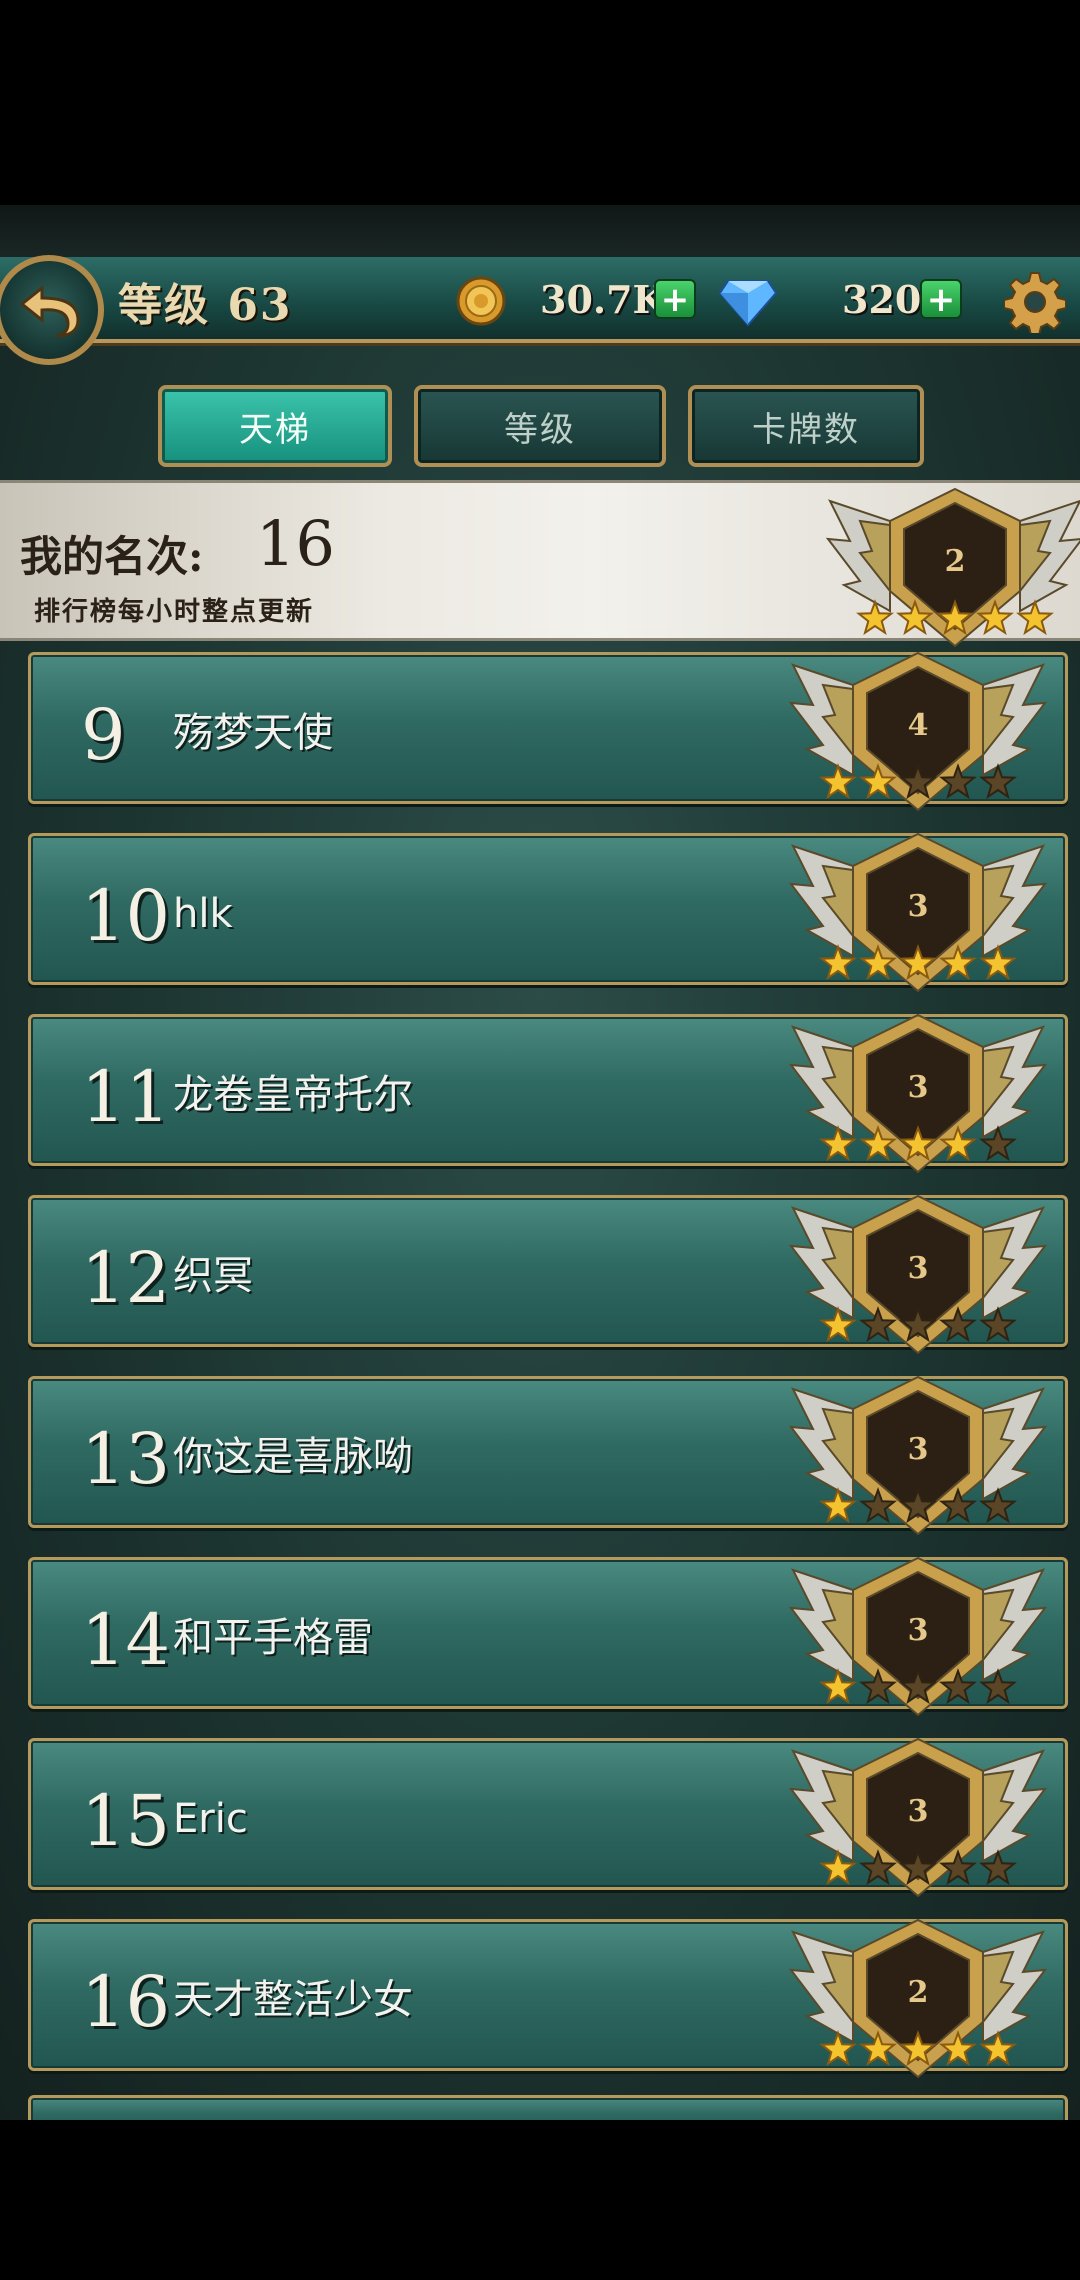 The width and height of the screenshot is (1080, 2280). What do you see at coordinates (918, 725) in the screenshot?
I see `badge-tier-number: 4` at bounding box center [918, 725].